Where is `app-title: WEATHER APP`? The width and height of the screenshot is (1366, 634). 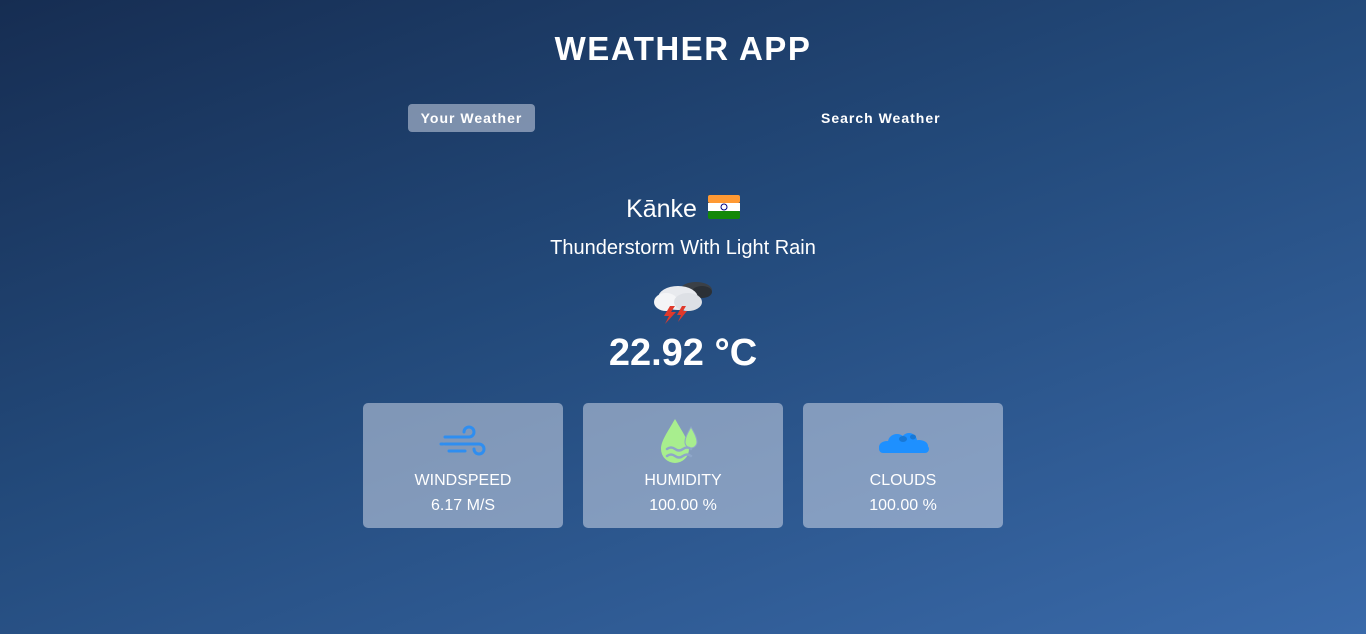
app-title: WEATHER APP is located at coordinates (683, 48).